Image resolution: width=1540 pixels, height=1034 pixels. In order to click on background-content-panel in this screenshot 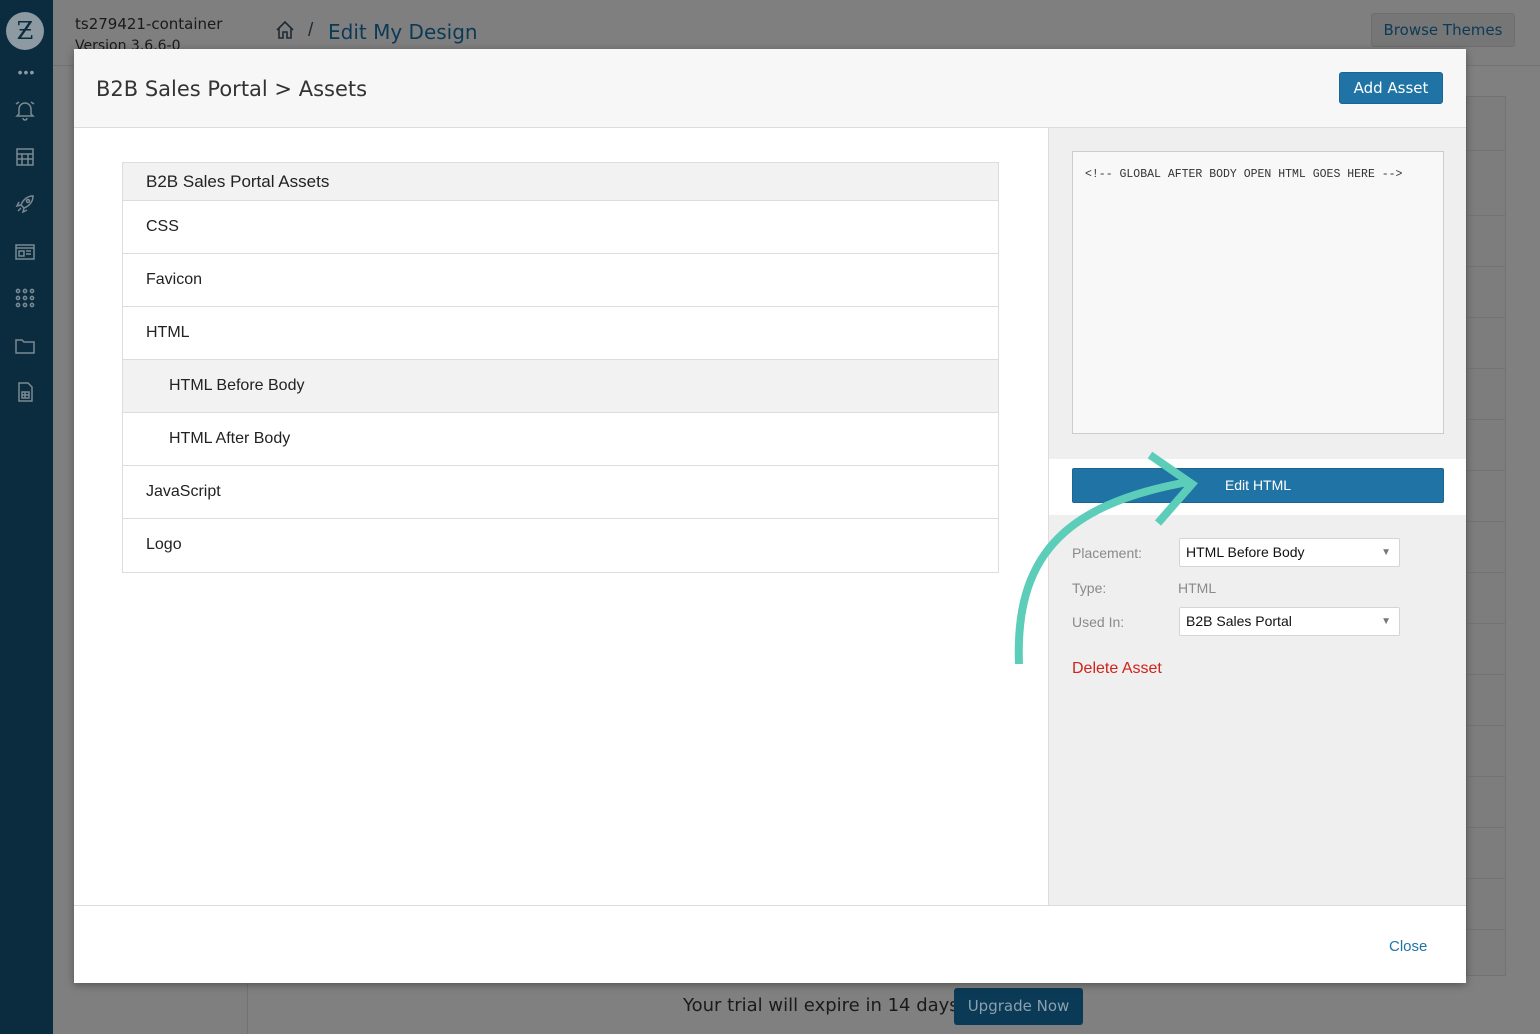, I will do `click(1486, 536)`.